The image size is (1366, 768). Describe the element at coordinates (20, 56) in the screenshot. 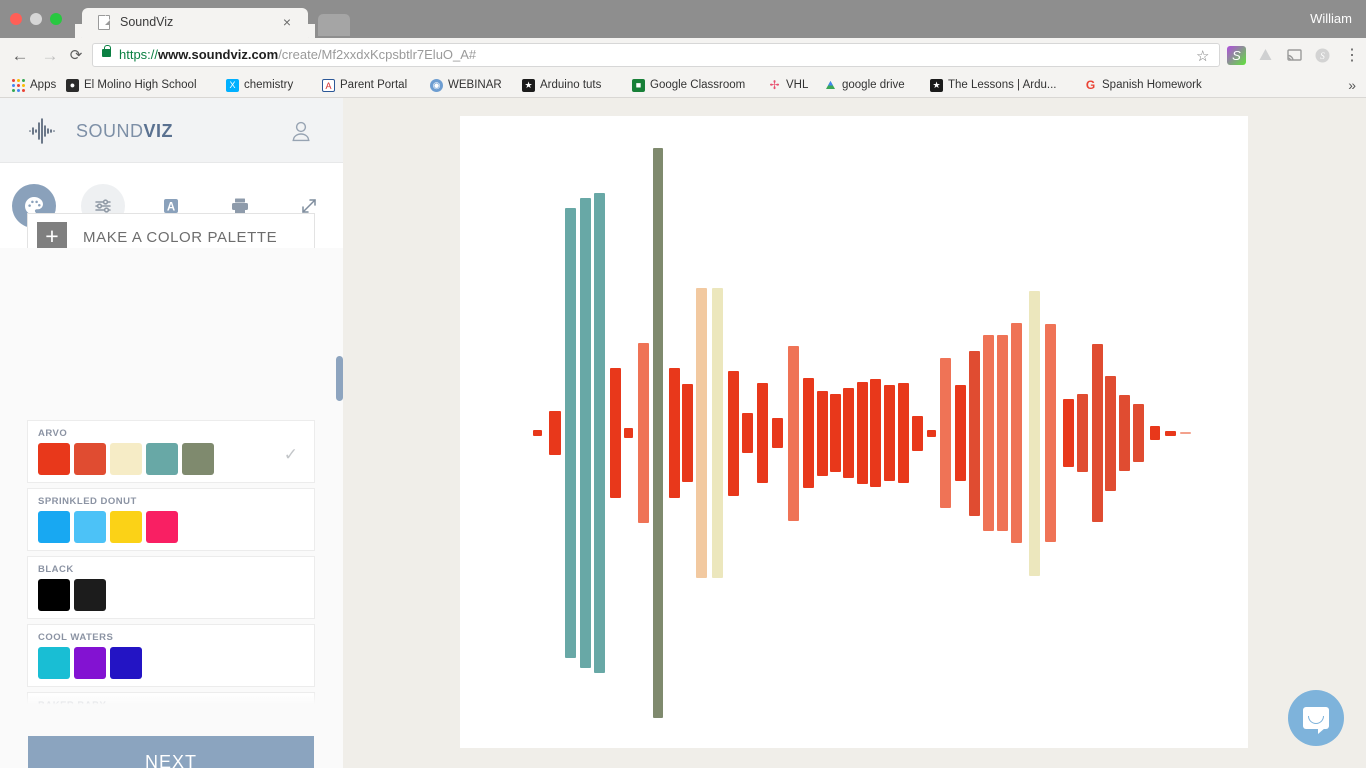

I see `back-icon: ←` at that location.